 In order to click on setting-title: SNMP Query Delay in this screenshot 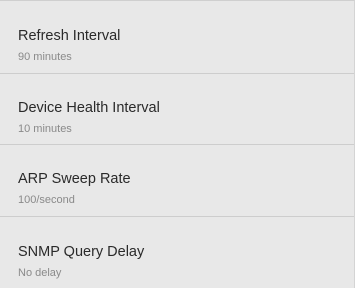, I will do `click(81, 252)`.